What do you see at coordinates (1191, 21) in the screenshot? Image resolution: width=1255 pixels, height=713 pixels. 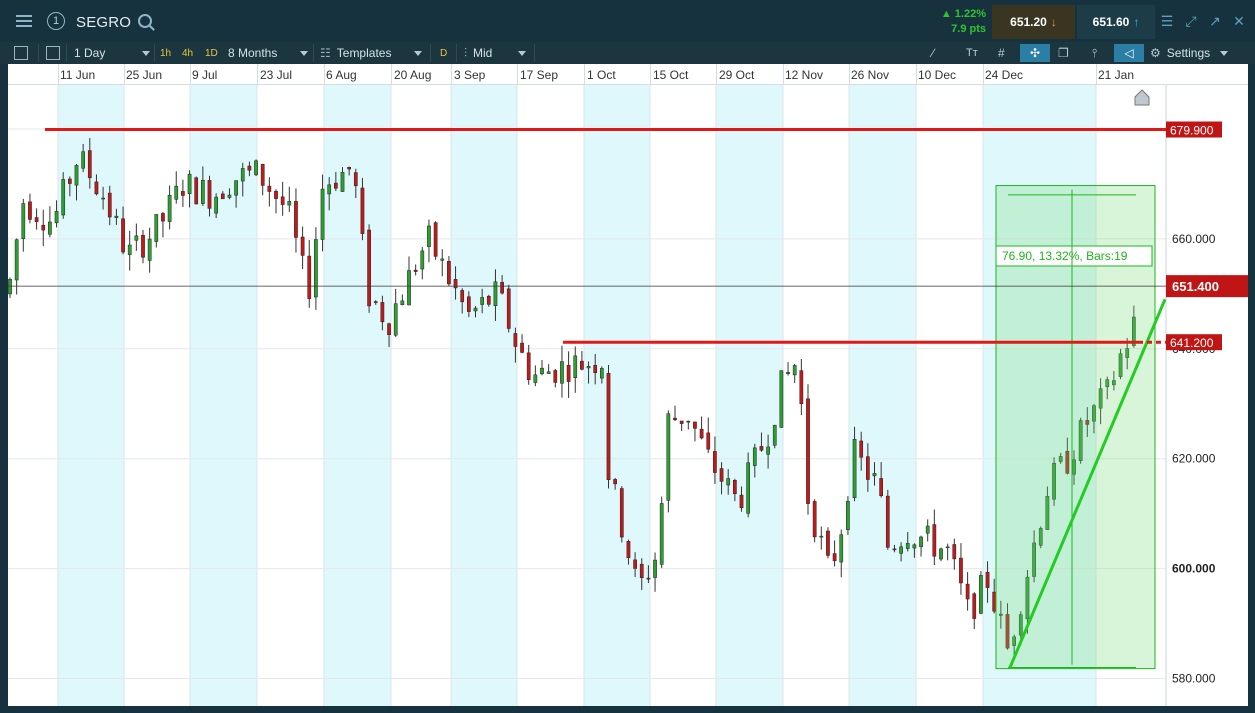 I see `expand-icon: ⤢` at bounding box center [1191, 21].